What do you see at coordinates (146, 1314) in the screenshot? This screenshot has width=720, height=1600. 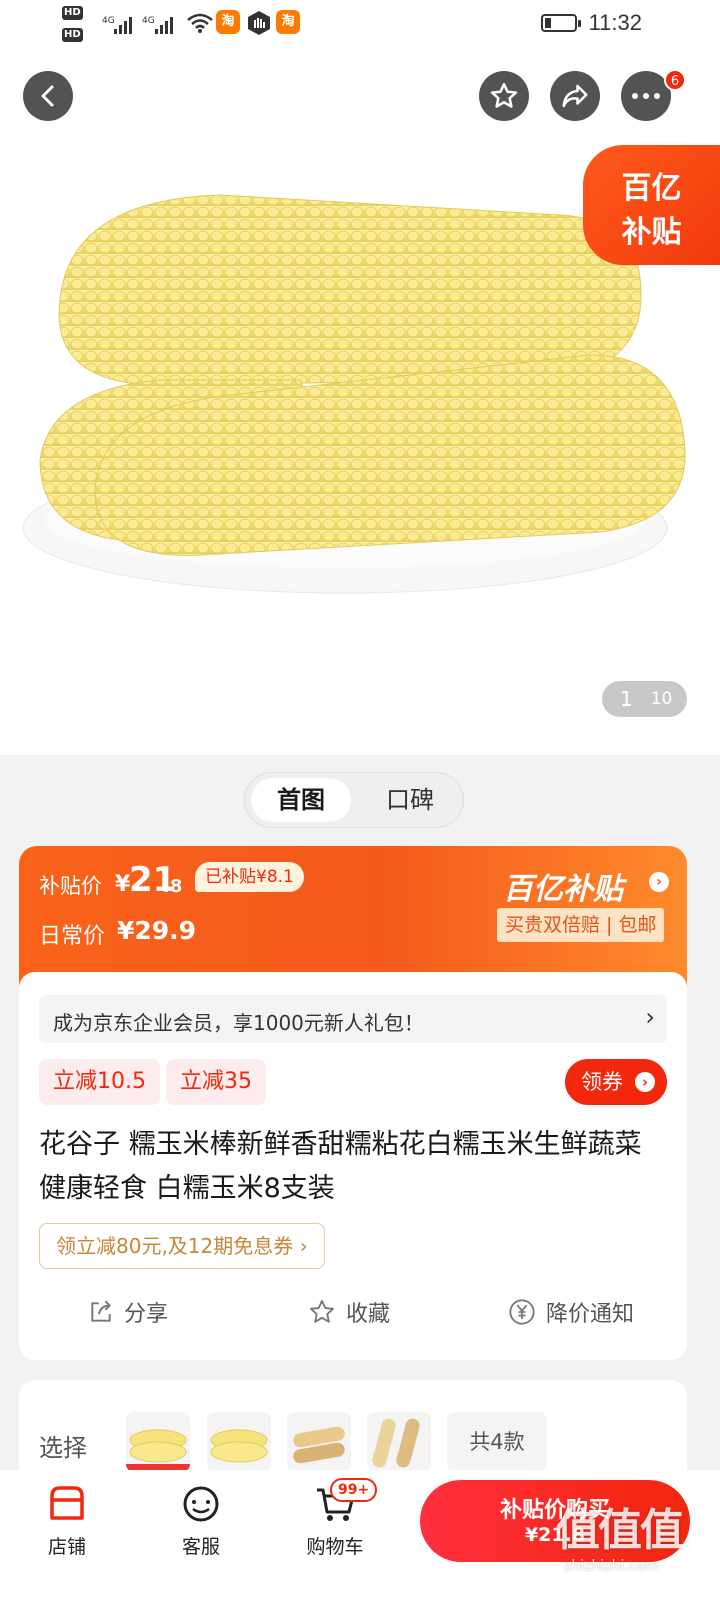 I see `share-label: 分享` at bounding box center [146, 1314].